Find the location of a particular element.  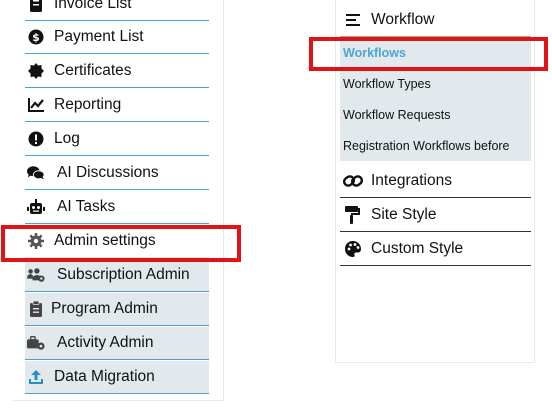

menu-item-payment-list: $ Payment List is located at coordinates (117, 37).